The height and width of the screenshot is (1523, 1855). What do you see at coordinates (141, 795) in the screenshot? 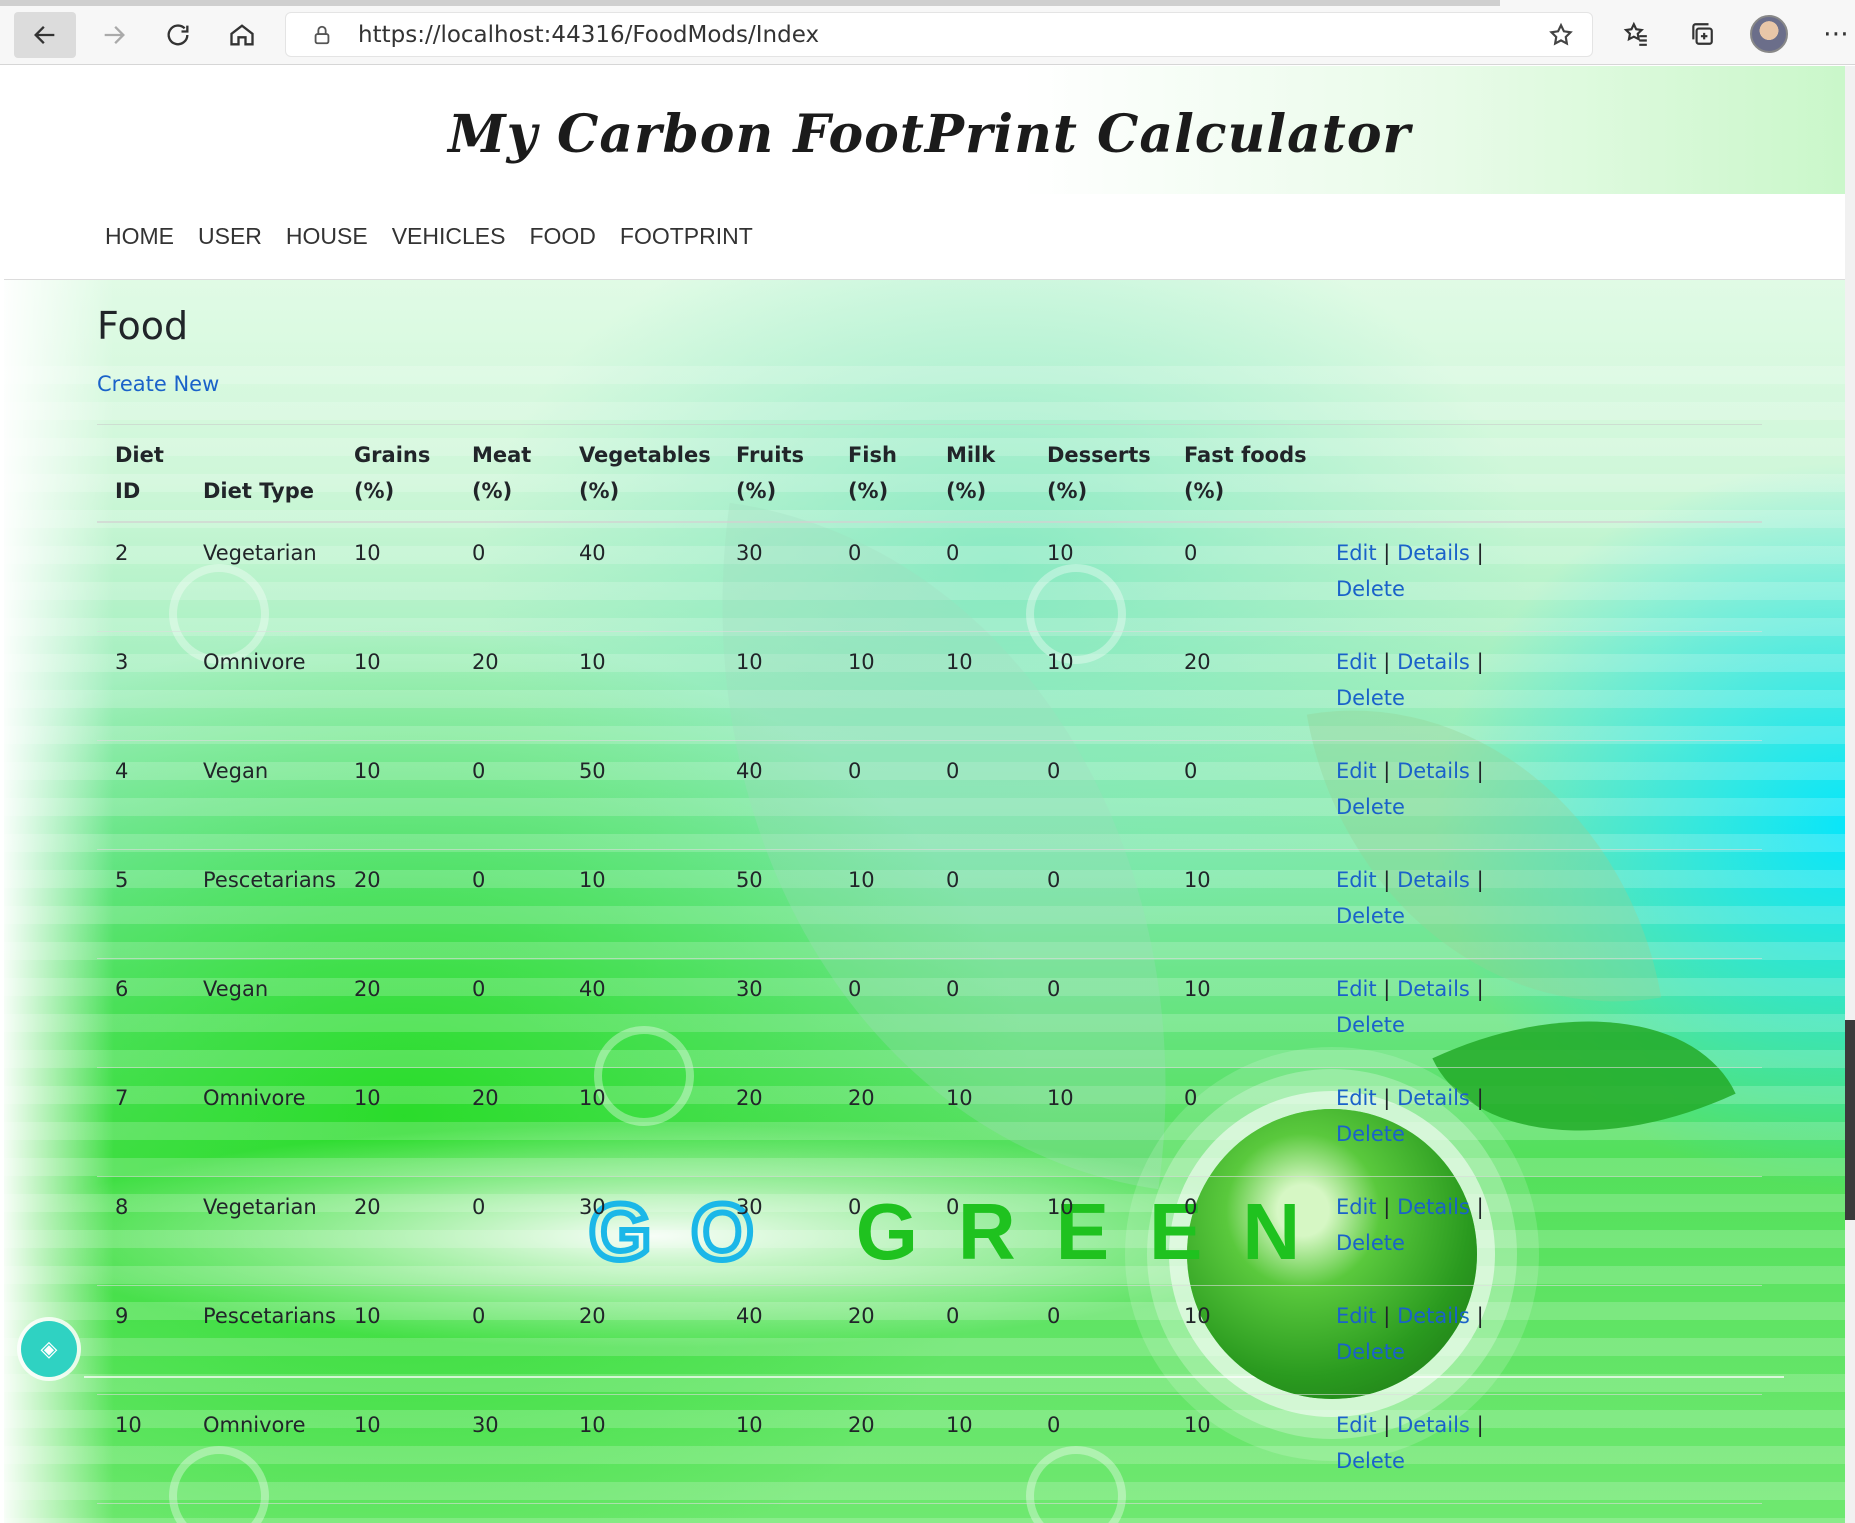
I see `table-cell: 4` at bounding box center [141, 795].